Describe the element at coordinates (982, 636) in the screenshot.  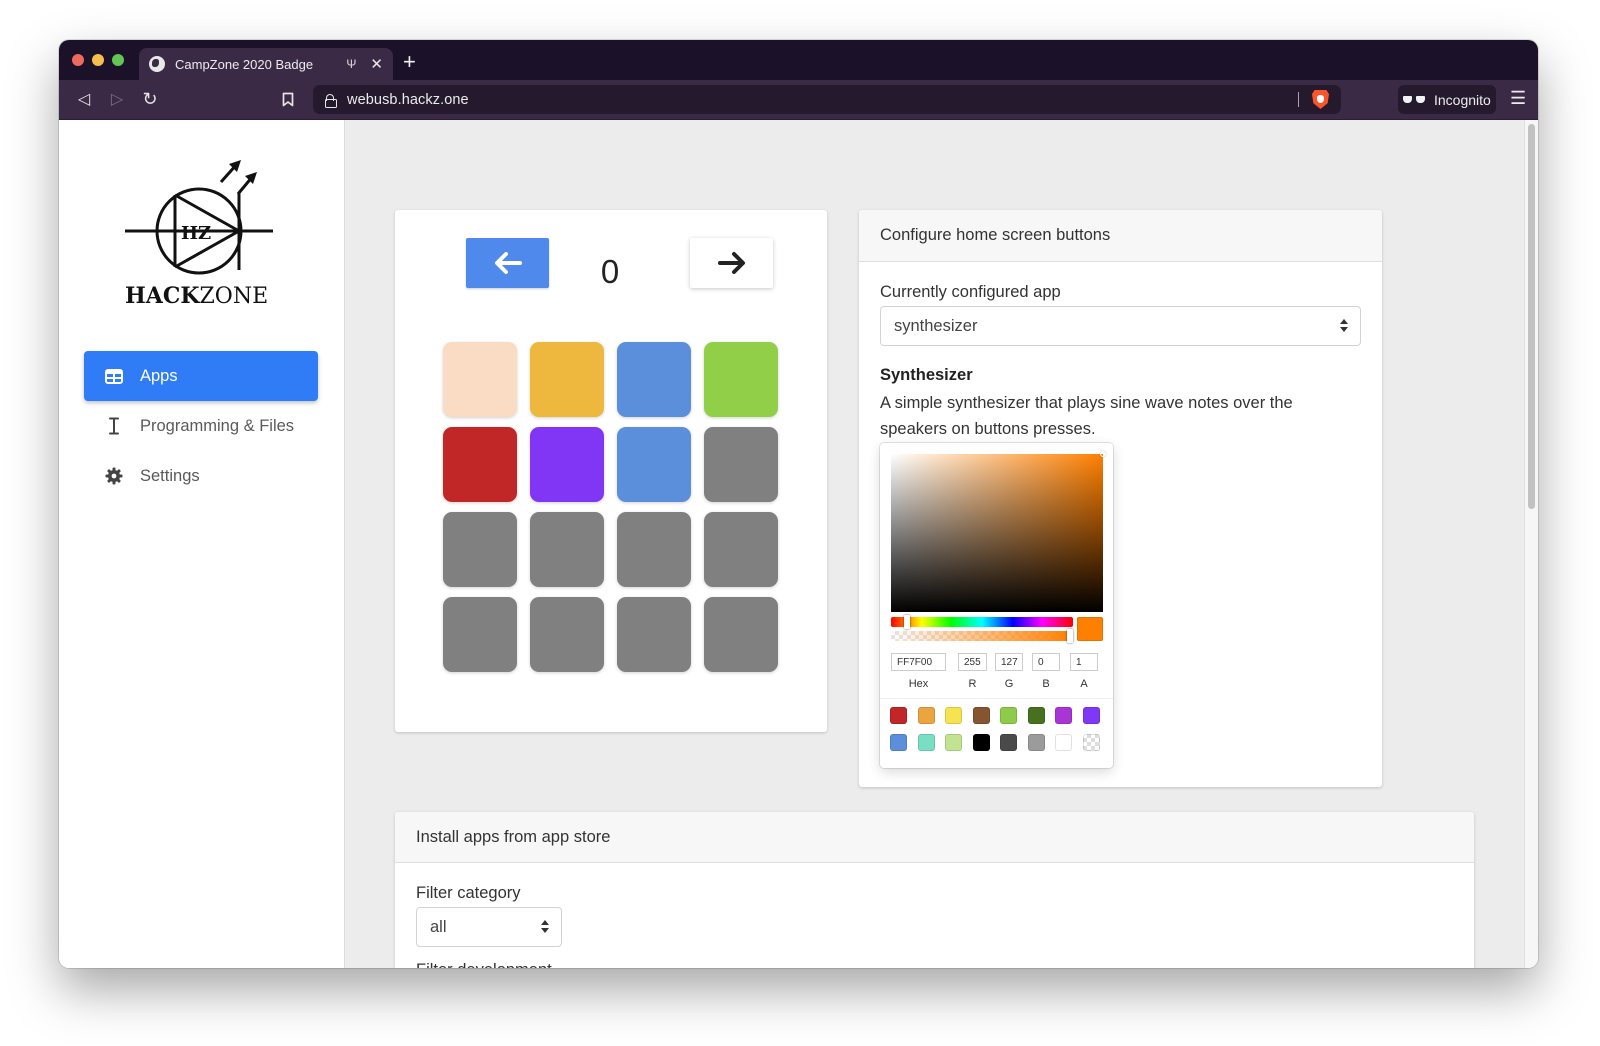
I see `alpha-slider` at that location.